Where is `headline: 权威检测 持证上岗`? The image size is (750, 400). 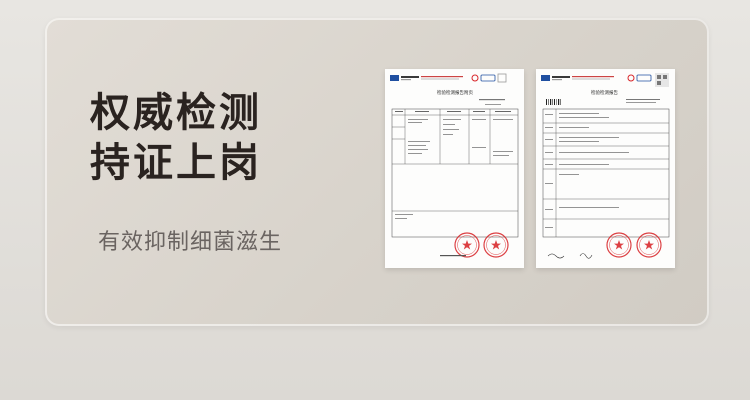
headline: 权威检测 持证上岗 is located at coordinates (176, 138).